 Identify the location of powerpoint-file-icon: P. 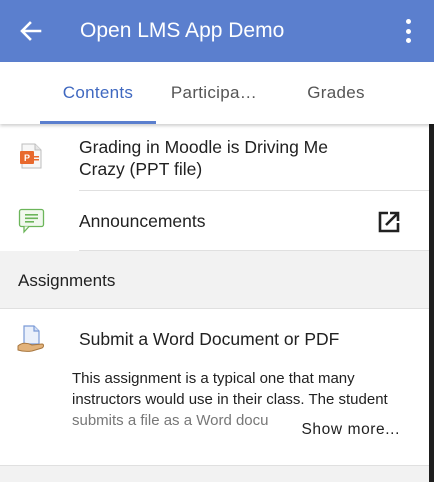
(31, 158).